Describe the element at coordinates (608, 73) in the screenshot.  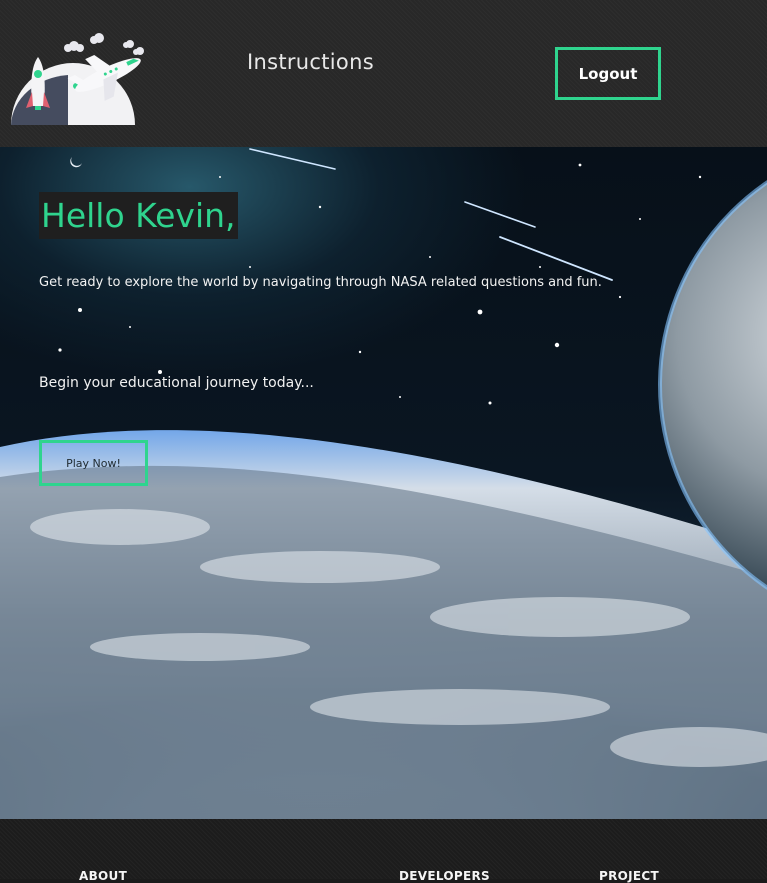
I see `logout-button: Logout` at that location.